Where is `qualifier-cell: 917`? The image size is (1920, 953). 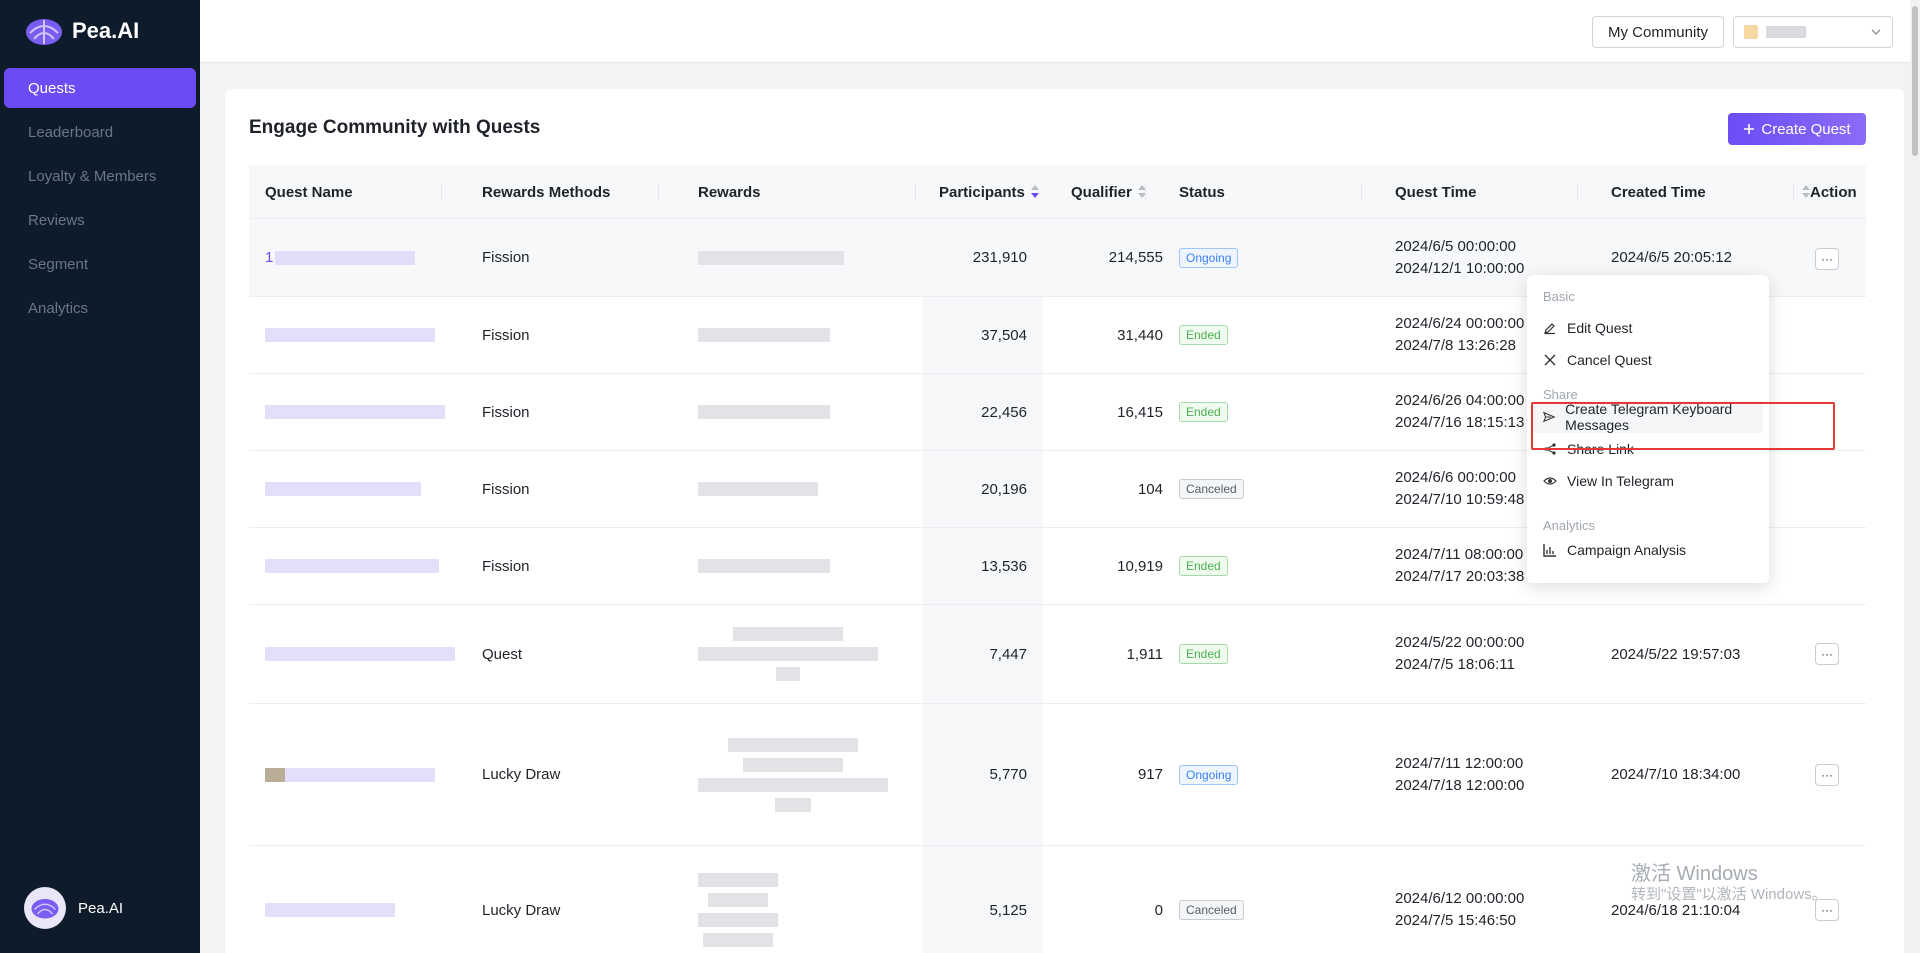 qualifier-cell: 917 is located at coordinates (1150, 774).